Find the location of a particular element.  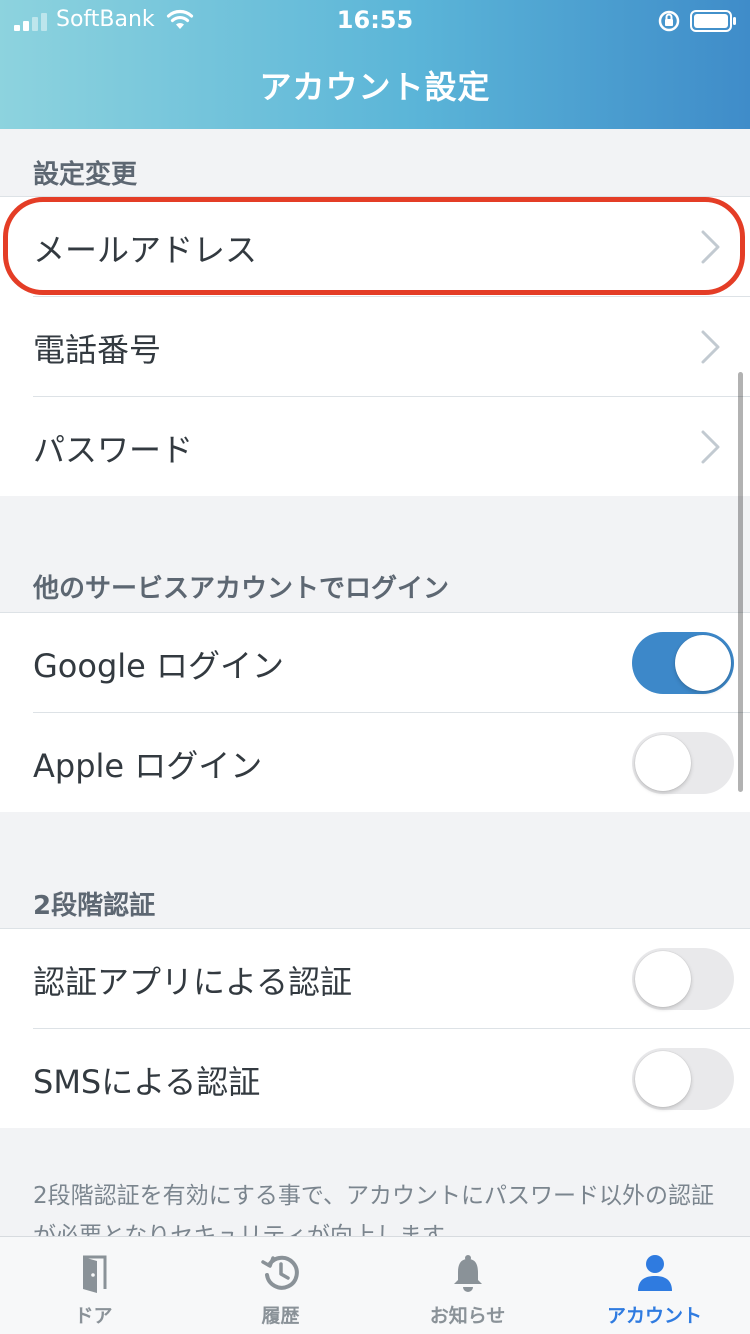

tab-history: 履歴 is located at coordinates (280, 1285).